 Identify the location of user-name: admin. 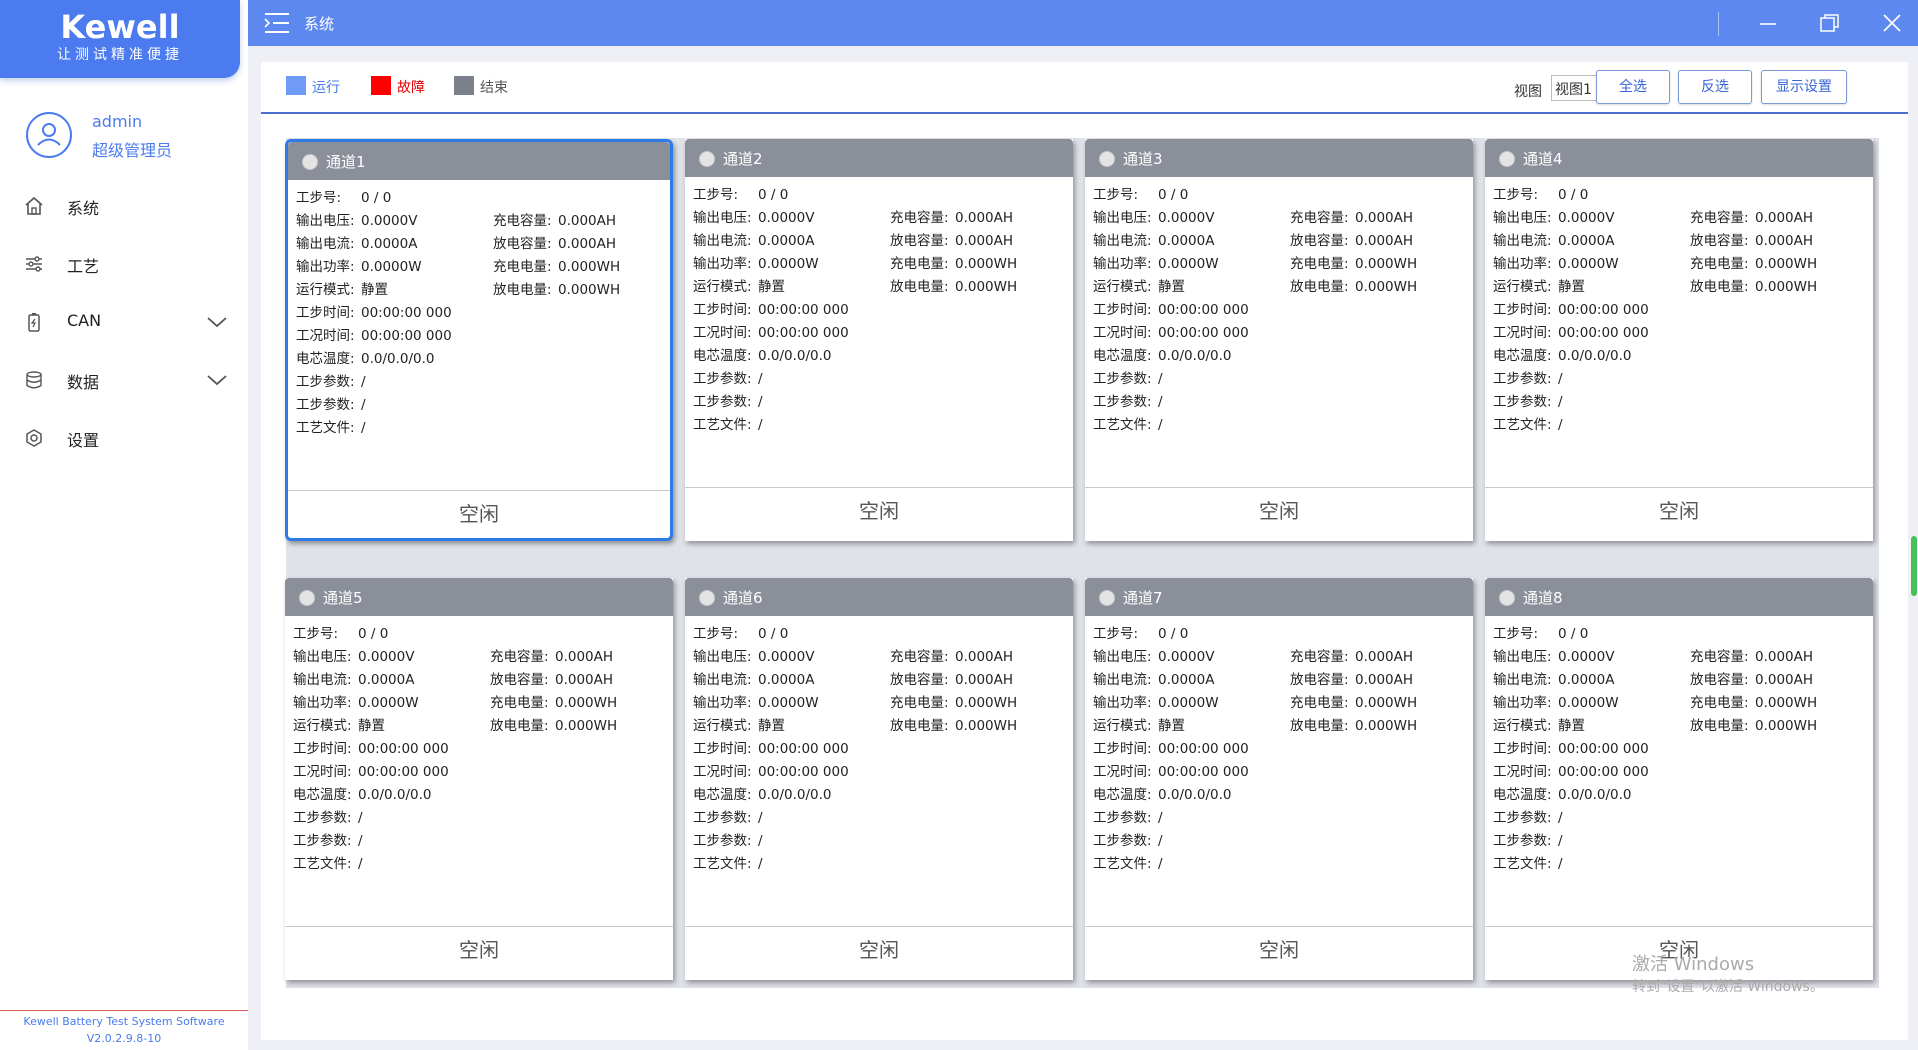
(117, 121).